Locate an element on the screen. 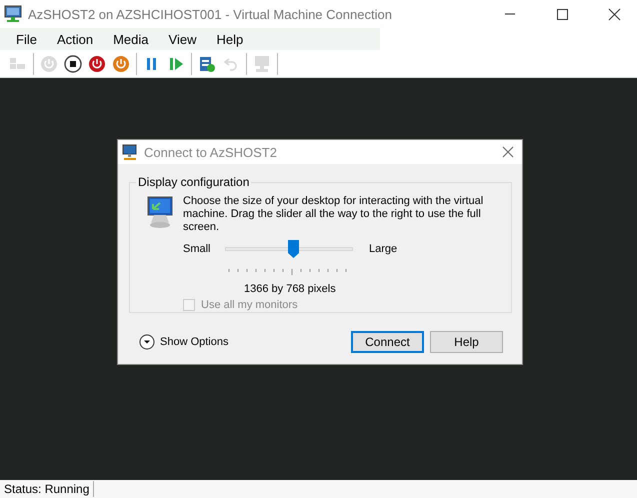 Image resolution: width=637 pixels, height=498 pixels. resolution-text: 1366 by 768 pixels is located at coordinates (290, 289).